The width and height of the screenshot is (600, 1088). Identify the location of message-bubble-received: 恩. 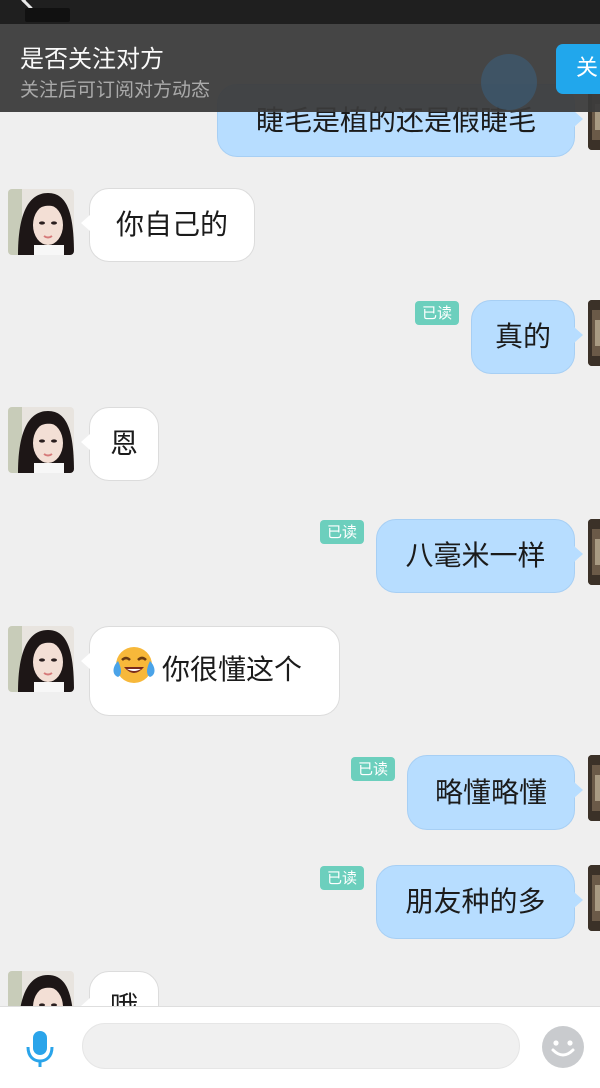
(120, 444).